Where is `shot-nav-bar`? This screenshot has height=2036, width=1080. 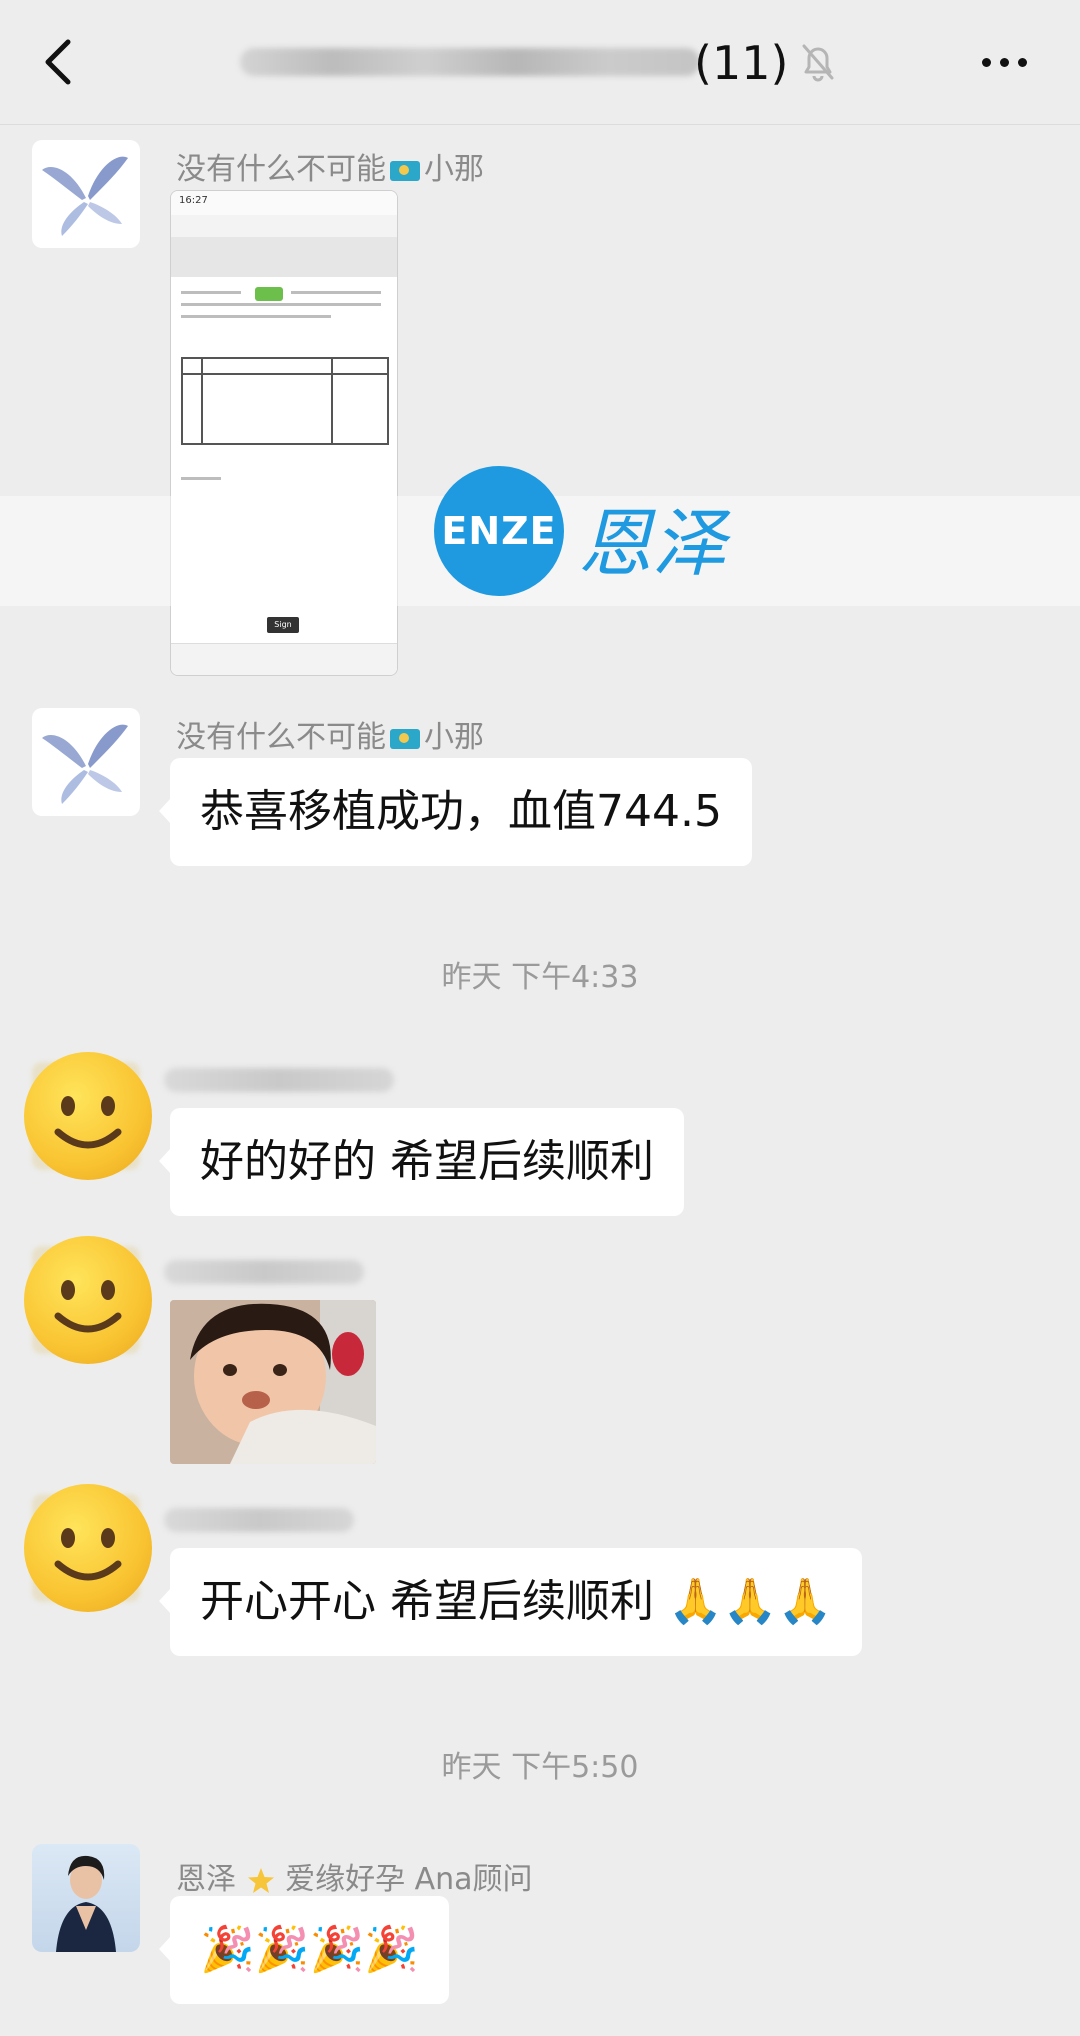
shot-nav-bar is located at coordinates (284, 659).